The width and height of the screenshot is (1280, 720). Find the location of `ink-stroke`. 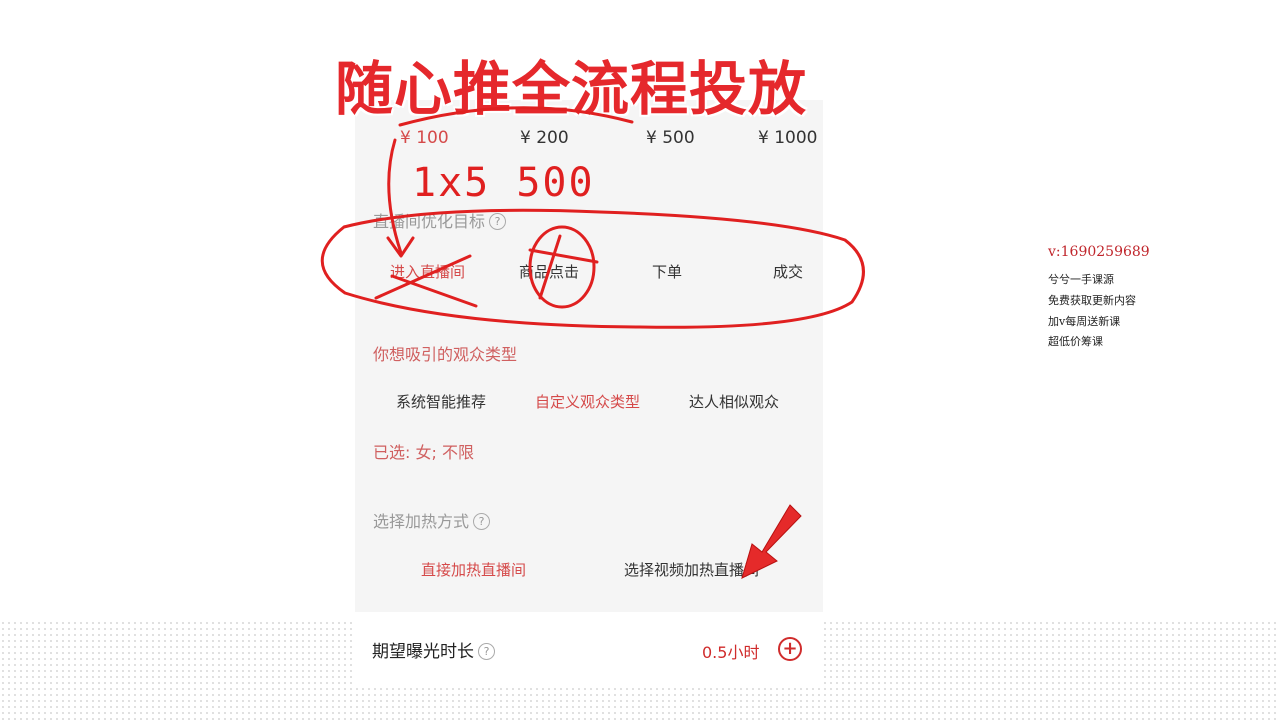

ink-stroke is located at coordinates (516, 116).